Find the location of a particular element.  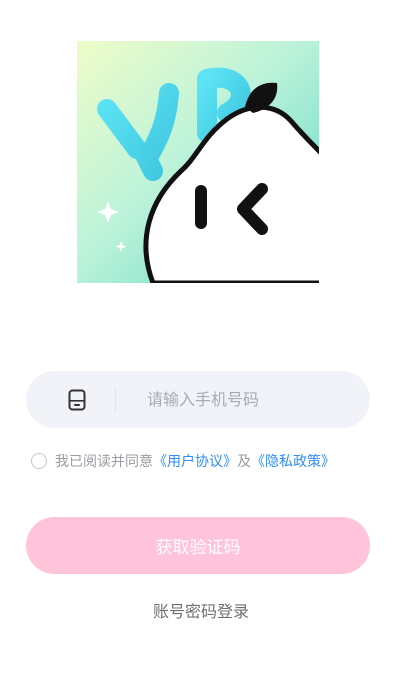

agreement-prefix-text: 我已阅读并同意 is located at coordinates (104, 462).